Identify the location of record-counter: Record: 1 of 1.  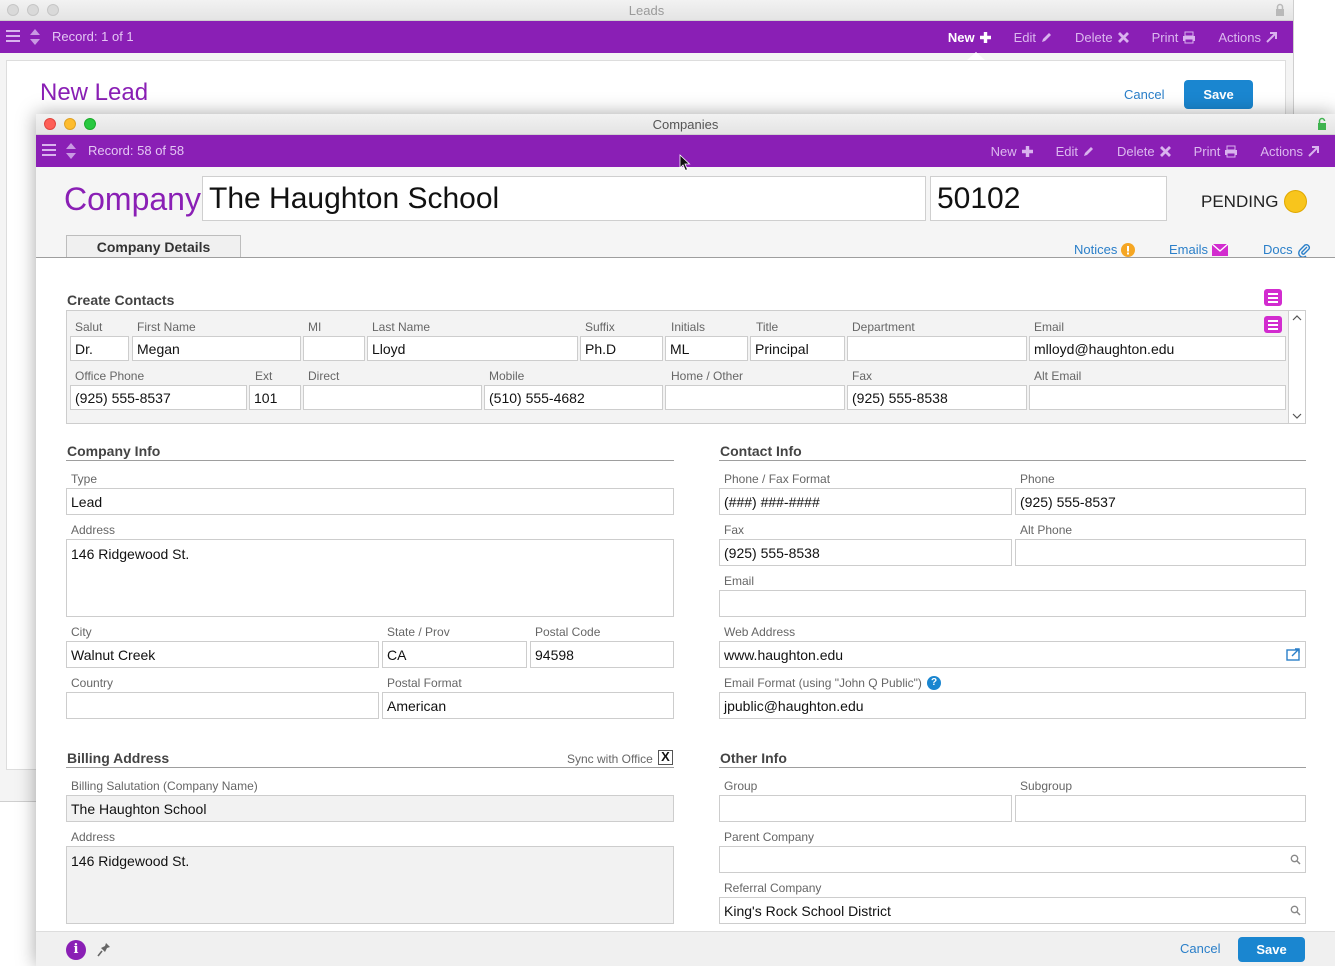
(93, 36).